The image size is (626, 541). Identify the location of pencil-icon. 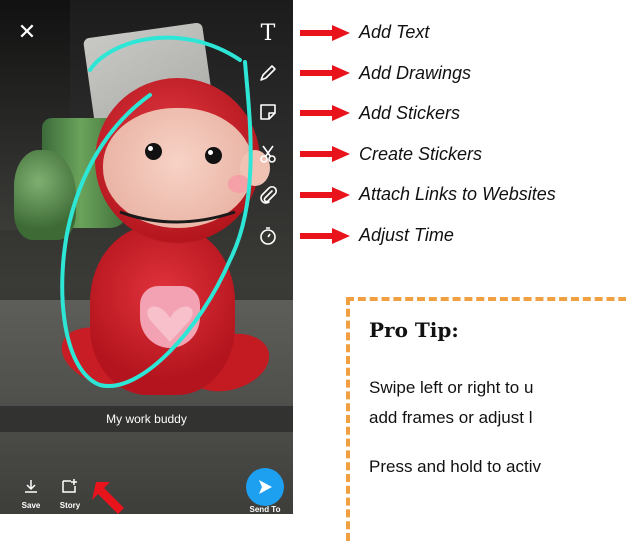
(268, 73).